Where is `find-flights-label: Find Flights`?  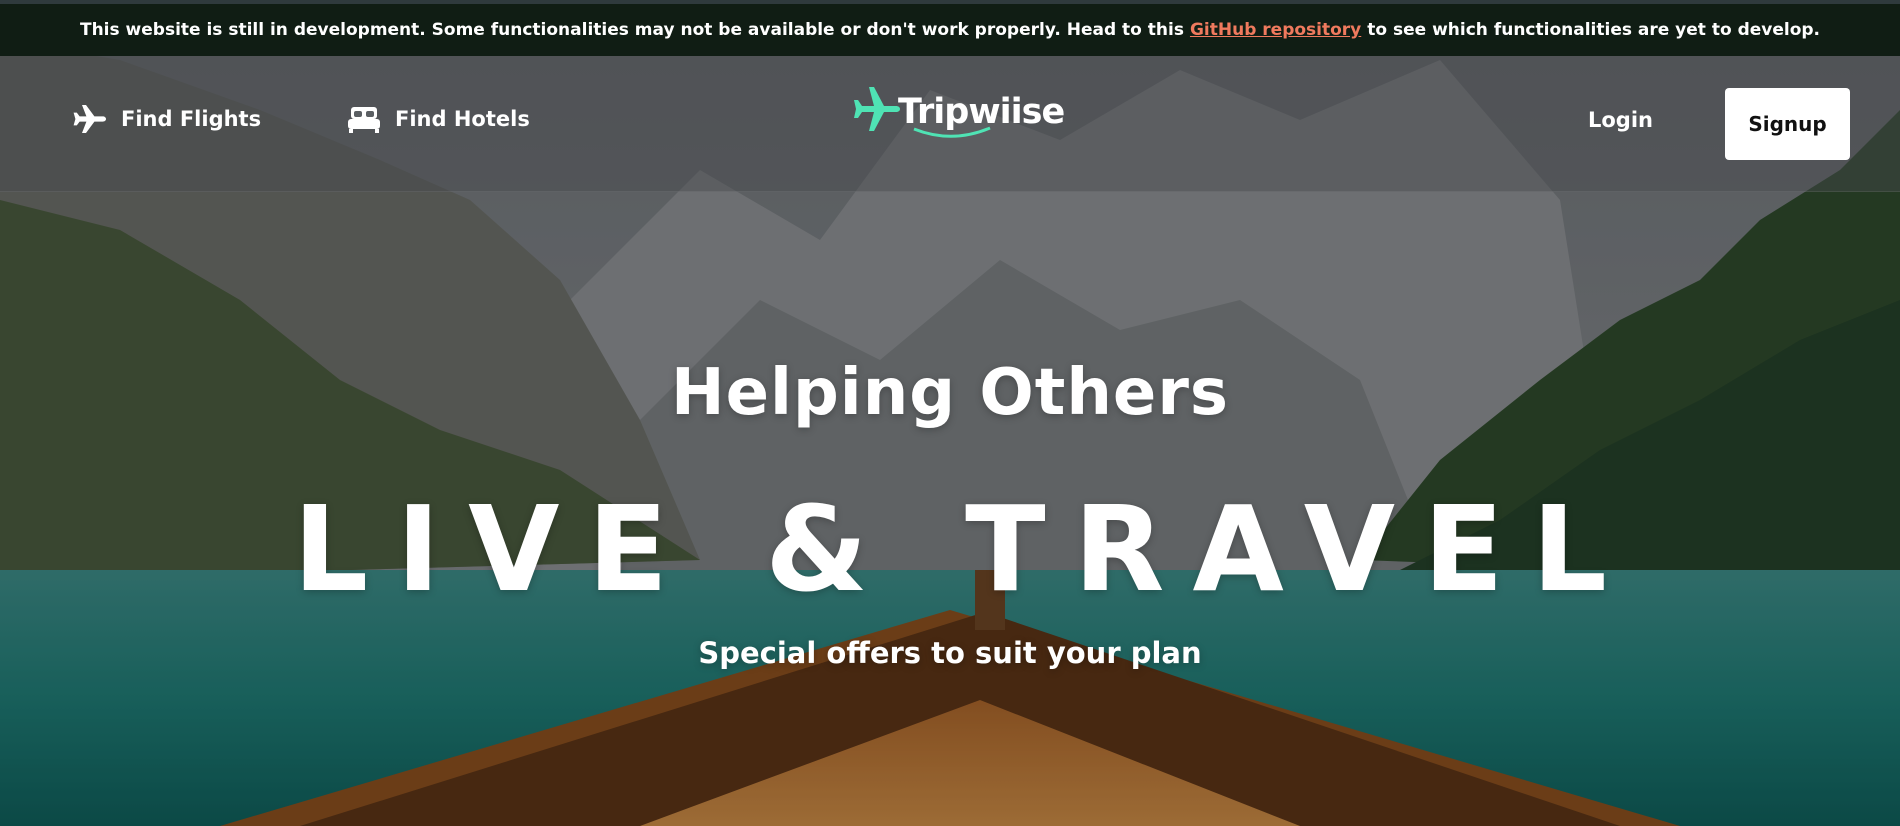
find-flights-label: Find Flights is located at coordinates (191, 119).